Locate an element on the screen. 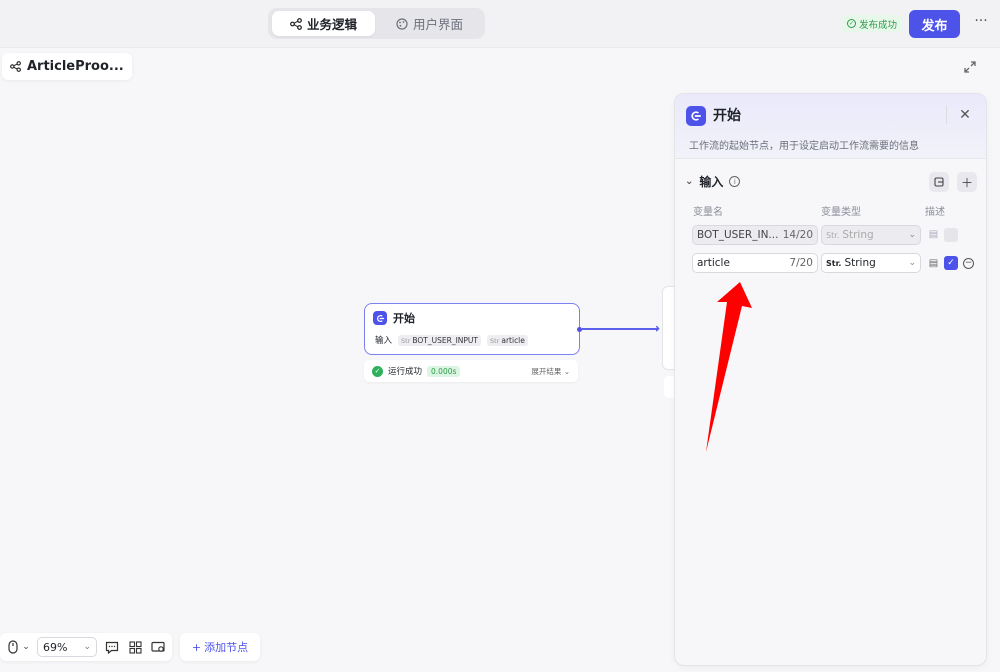 This screenshot has height=672, width=1000. run-status: 运行成功 is located at coordinates (405, 372).